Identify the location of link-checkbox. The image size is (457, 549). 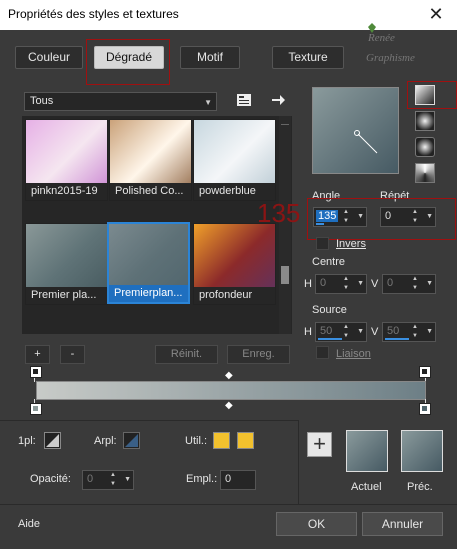
(322, 352).